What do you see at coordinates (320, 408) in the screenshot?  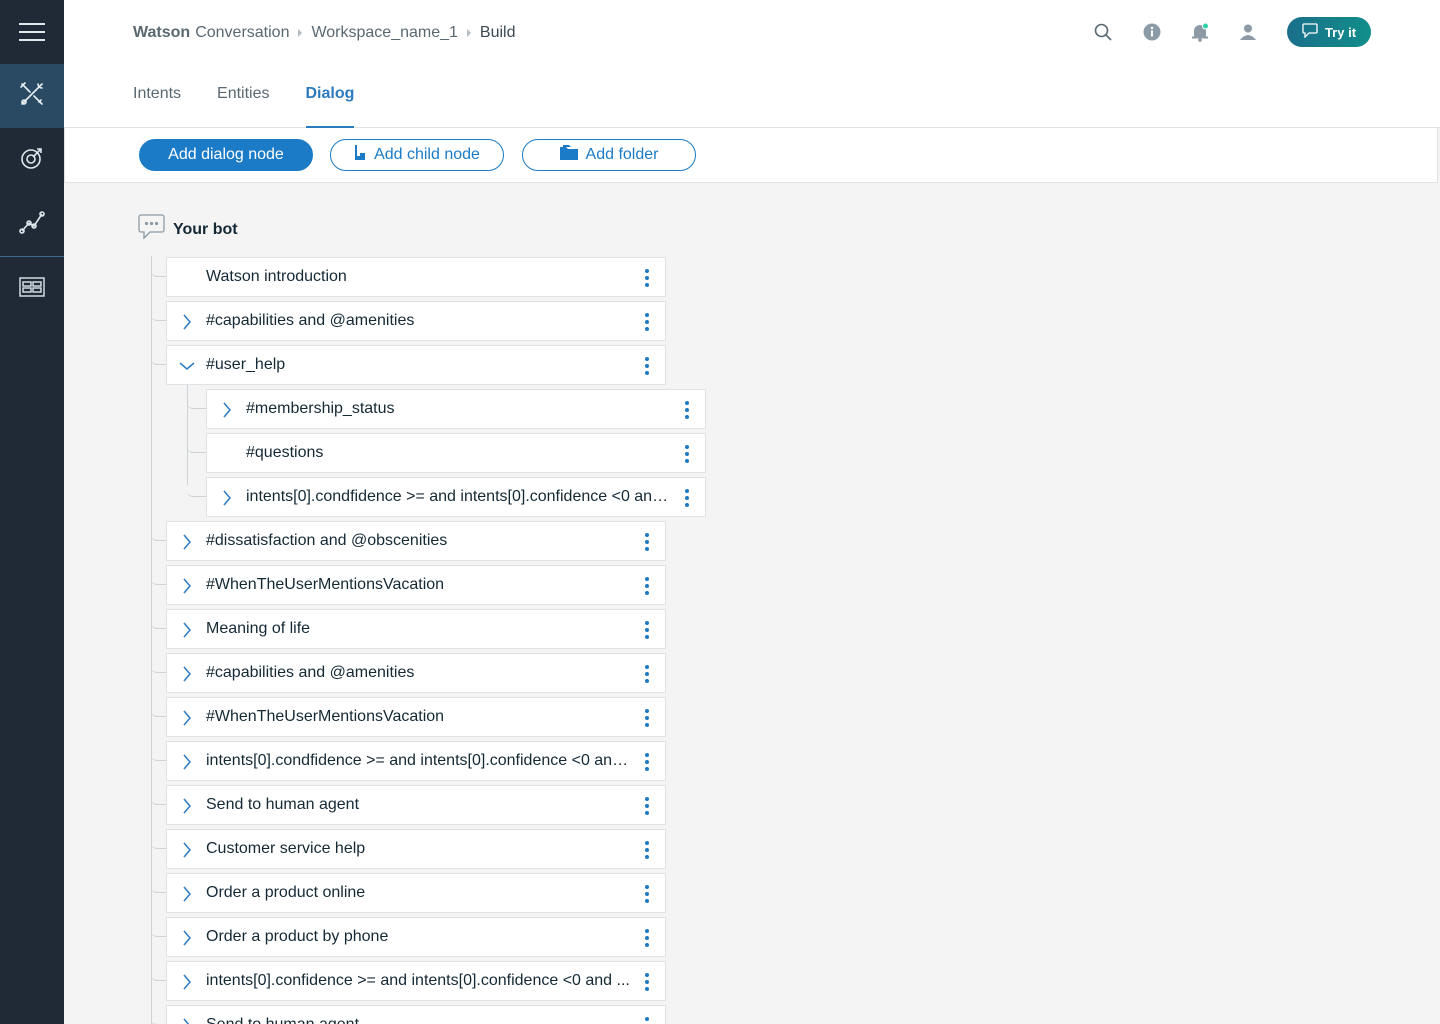 I see `node-label: #membership_status` at bounding box center [320, 408].